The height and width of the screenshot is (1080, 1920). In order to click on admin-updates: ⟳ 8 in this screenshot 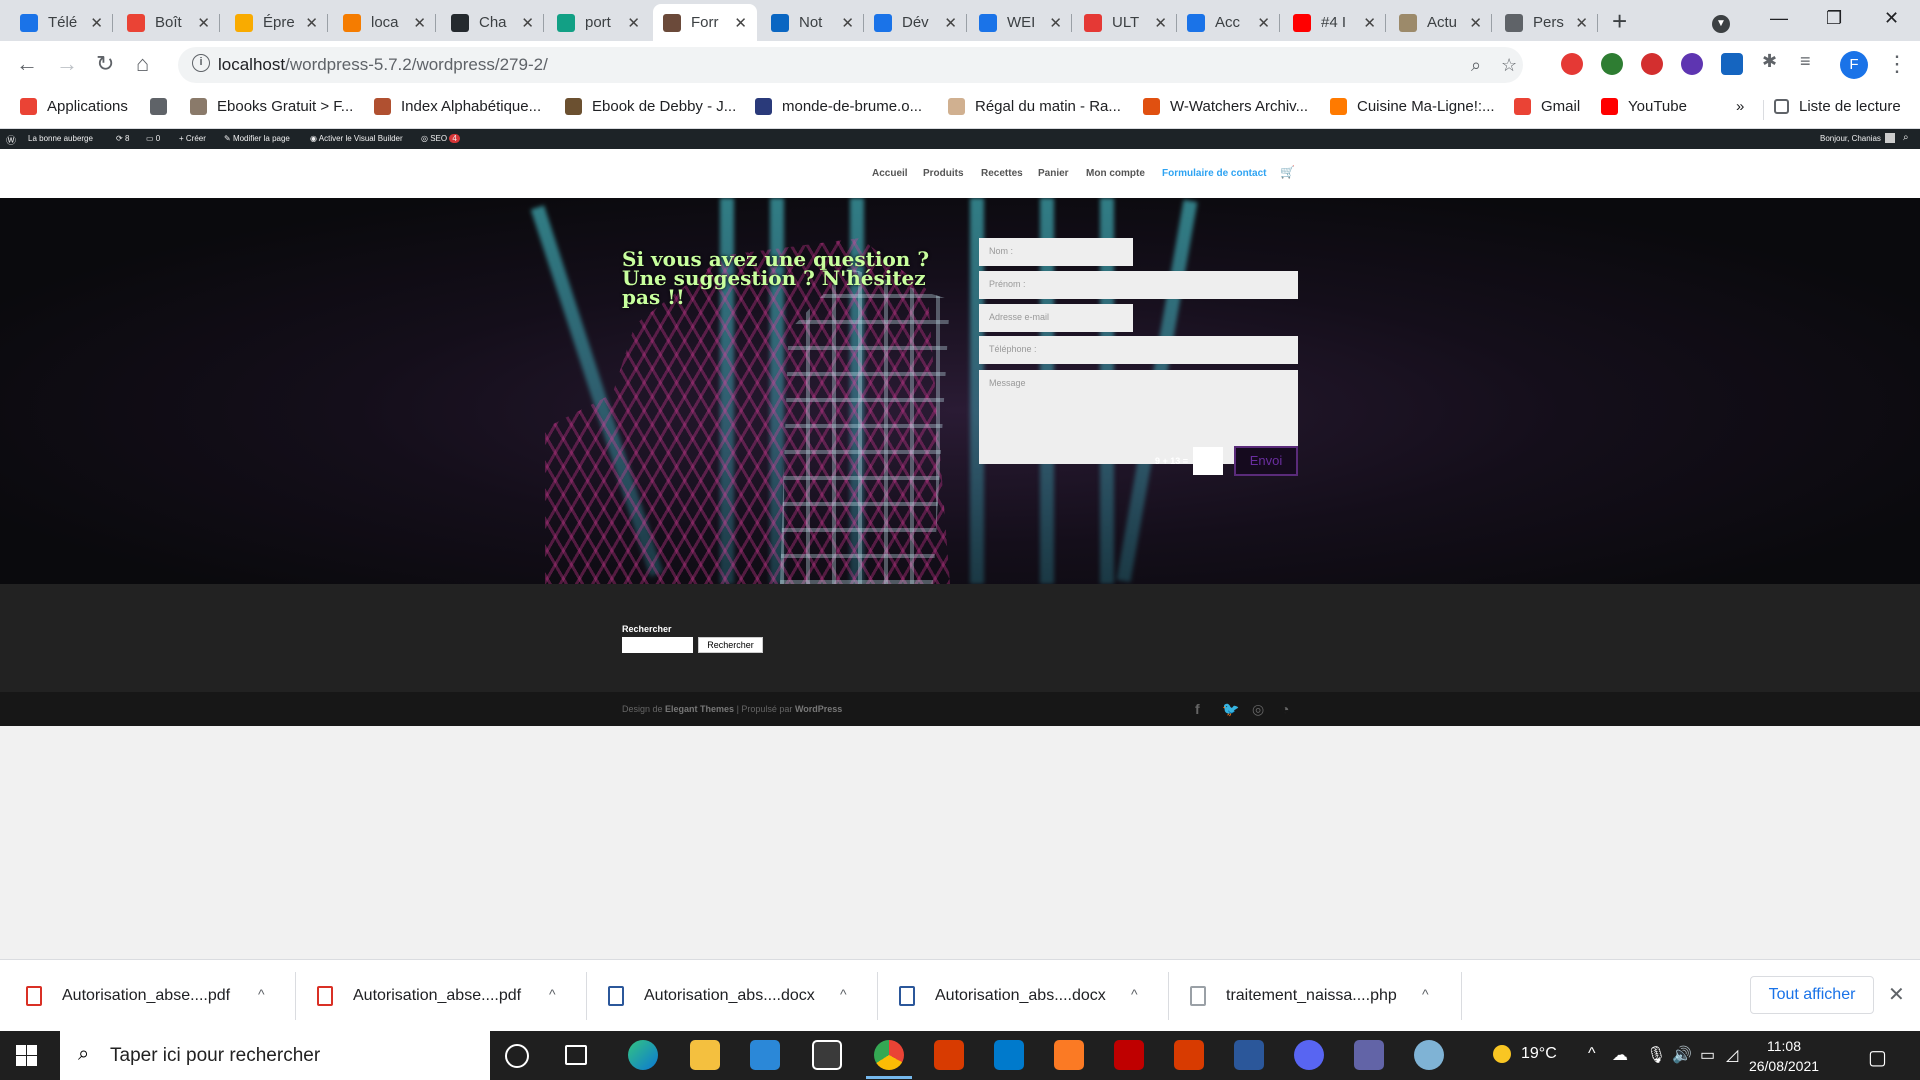, I will do `click(122, 138)`.